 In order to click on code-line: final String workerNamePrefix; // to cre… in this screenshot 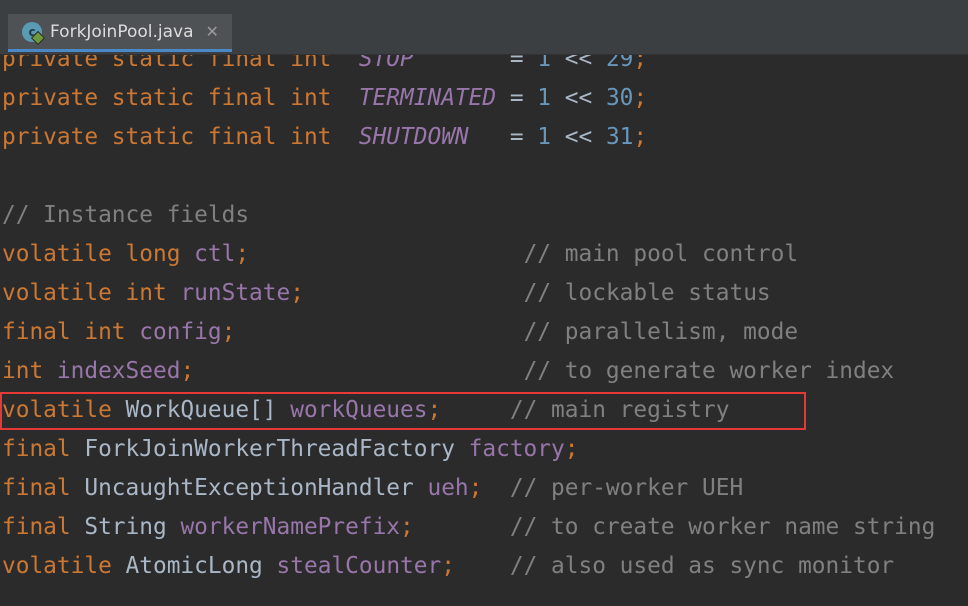, I will do `click(468, 527)`.